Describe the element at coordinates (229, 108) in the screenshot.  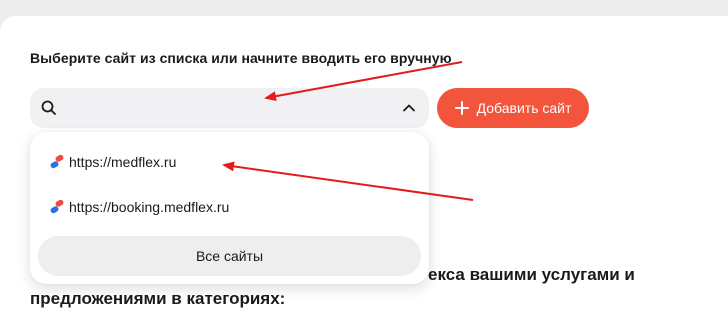
I see `site-search-input` at that location.